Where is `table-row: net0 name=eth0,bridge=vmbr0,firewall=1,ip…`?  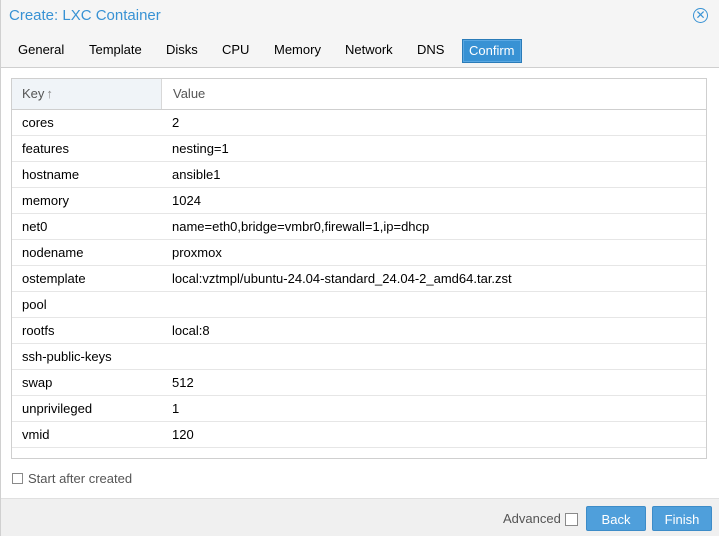
table-row: net0 name=eth0,bridge=vmbr0,firewall=1,ip… is located at coordinates (359, 227).